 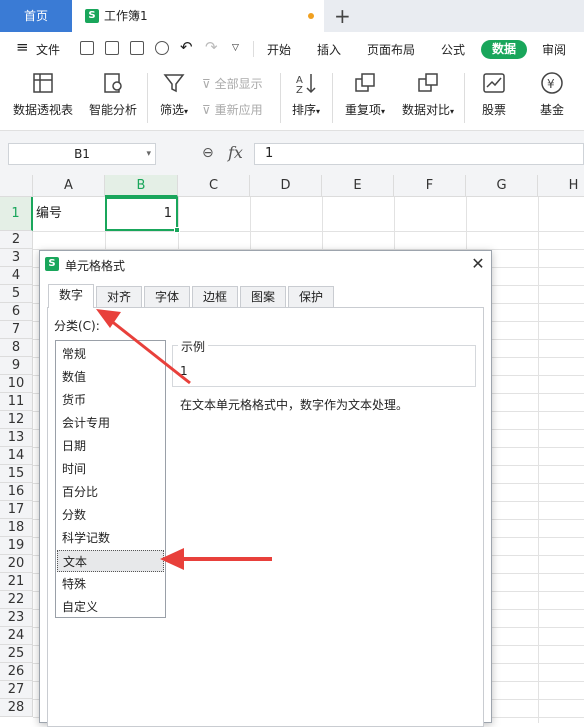 What do you see at coordinates (36, 16) in the screenshot?
I see `tab-home: 首页` at bounding box center [36, 16].